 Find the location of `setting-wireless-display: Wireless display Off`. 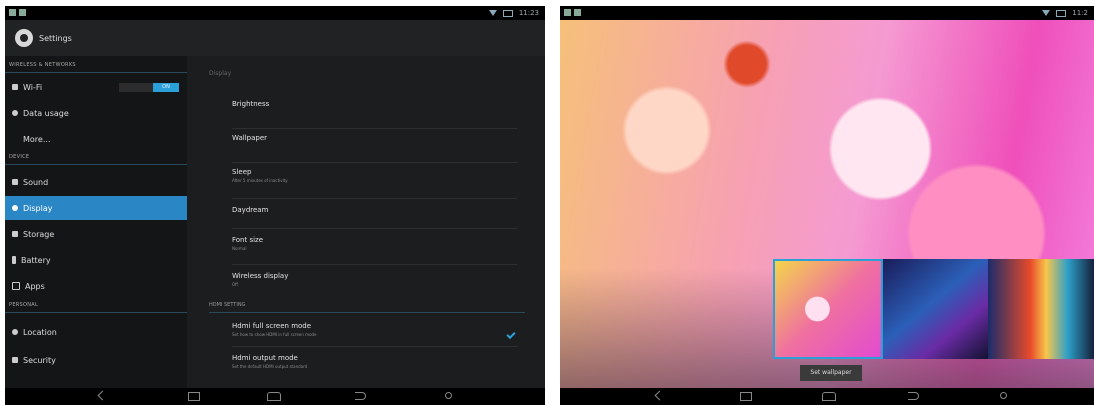

setting-wireless-display: Wireless display Off is located at coordinates (374, 284).